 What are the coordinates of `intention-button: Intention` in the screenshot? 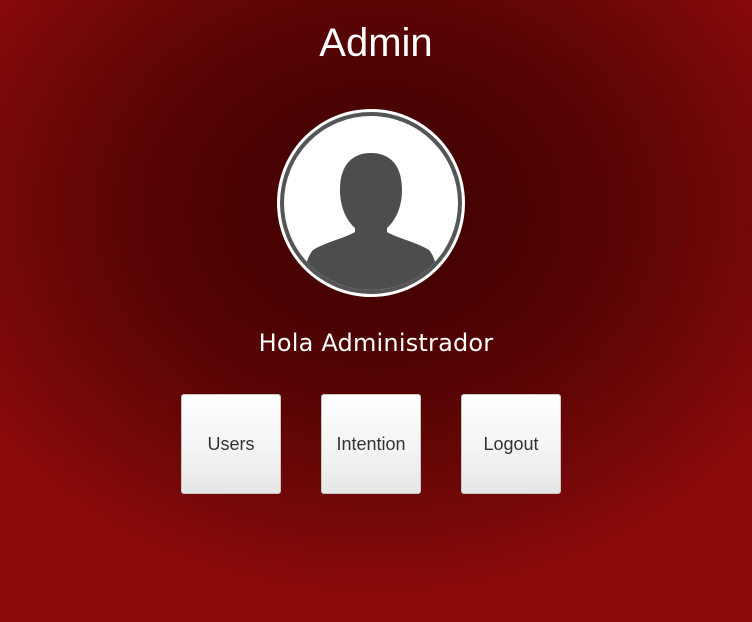 It's located at (371, 444).